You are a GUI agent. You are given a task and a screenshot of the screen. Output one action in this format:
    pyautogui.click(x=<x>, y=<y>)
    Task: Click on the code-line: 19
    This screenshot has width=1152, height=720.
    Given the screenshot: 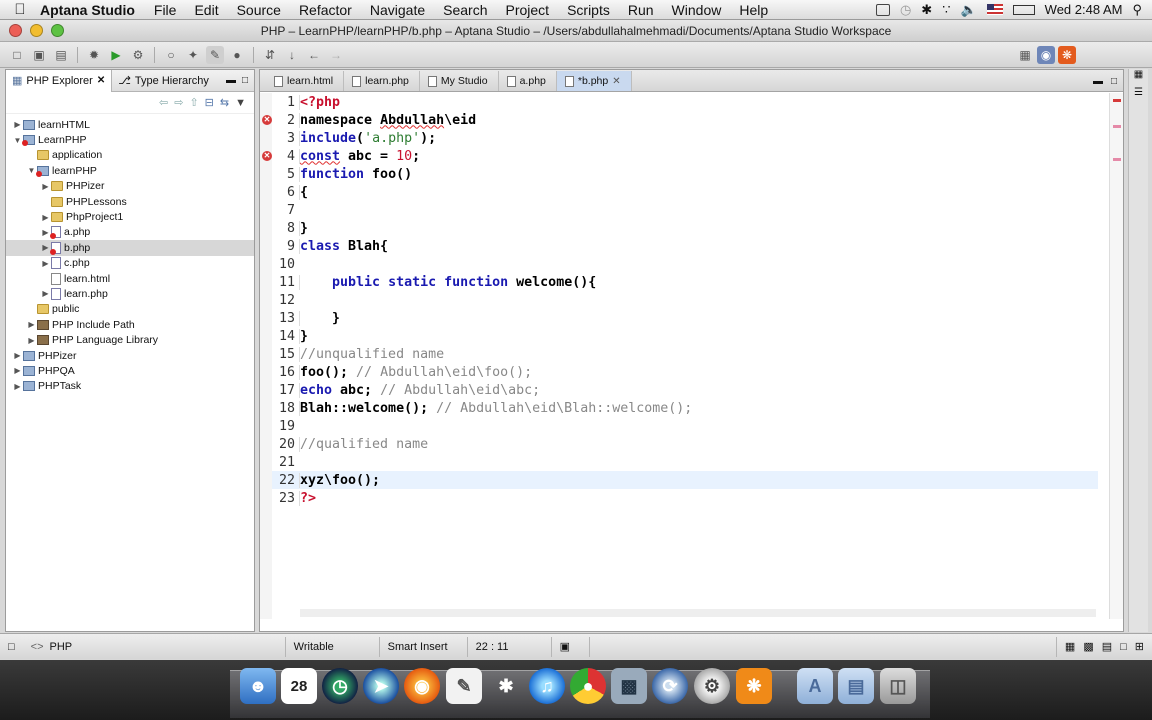 What is the action you would take?
    pyautogui.click(x=685, y=426)
    